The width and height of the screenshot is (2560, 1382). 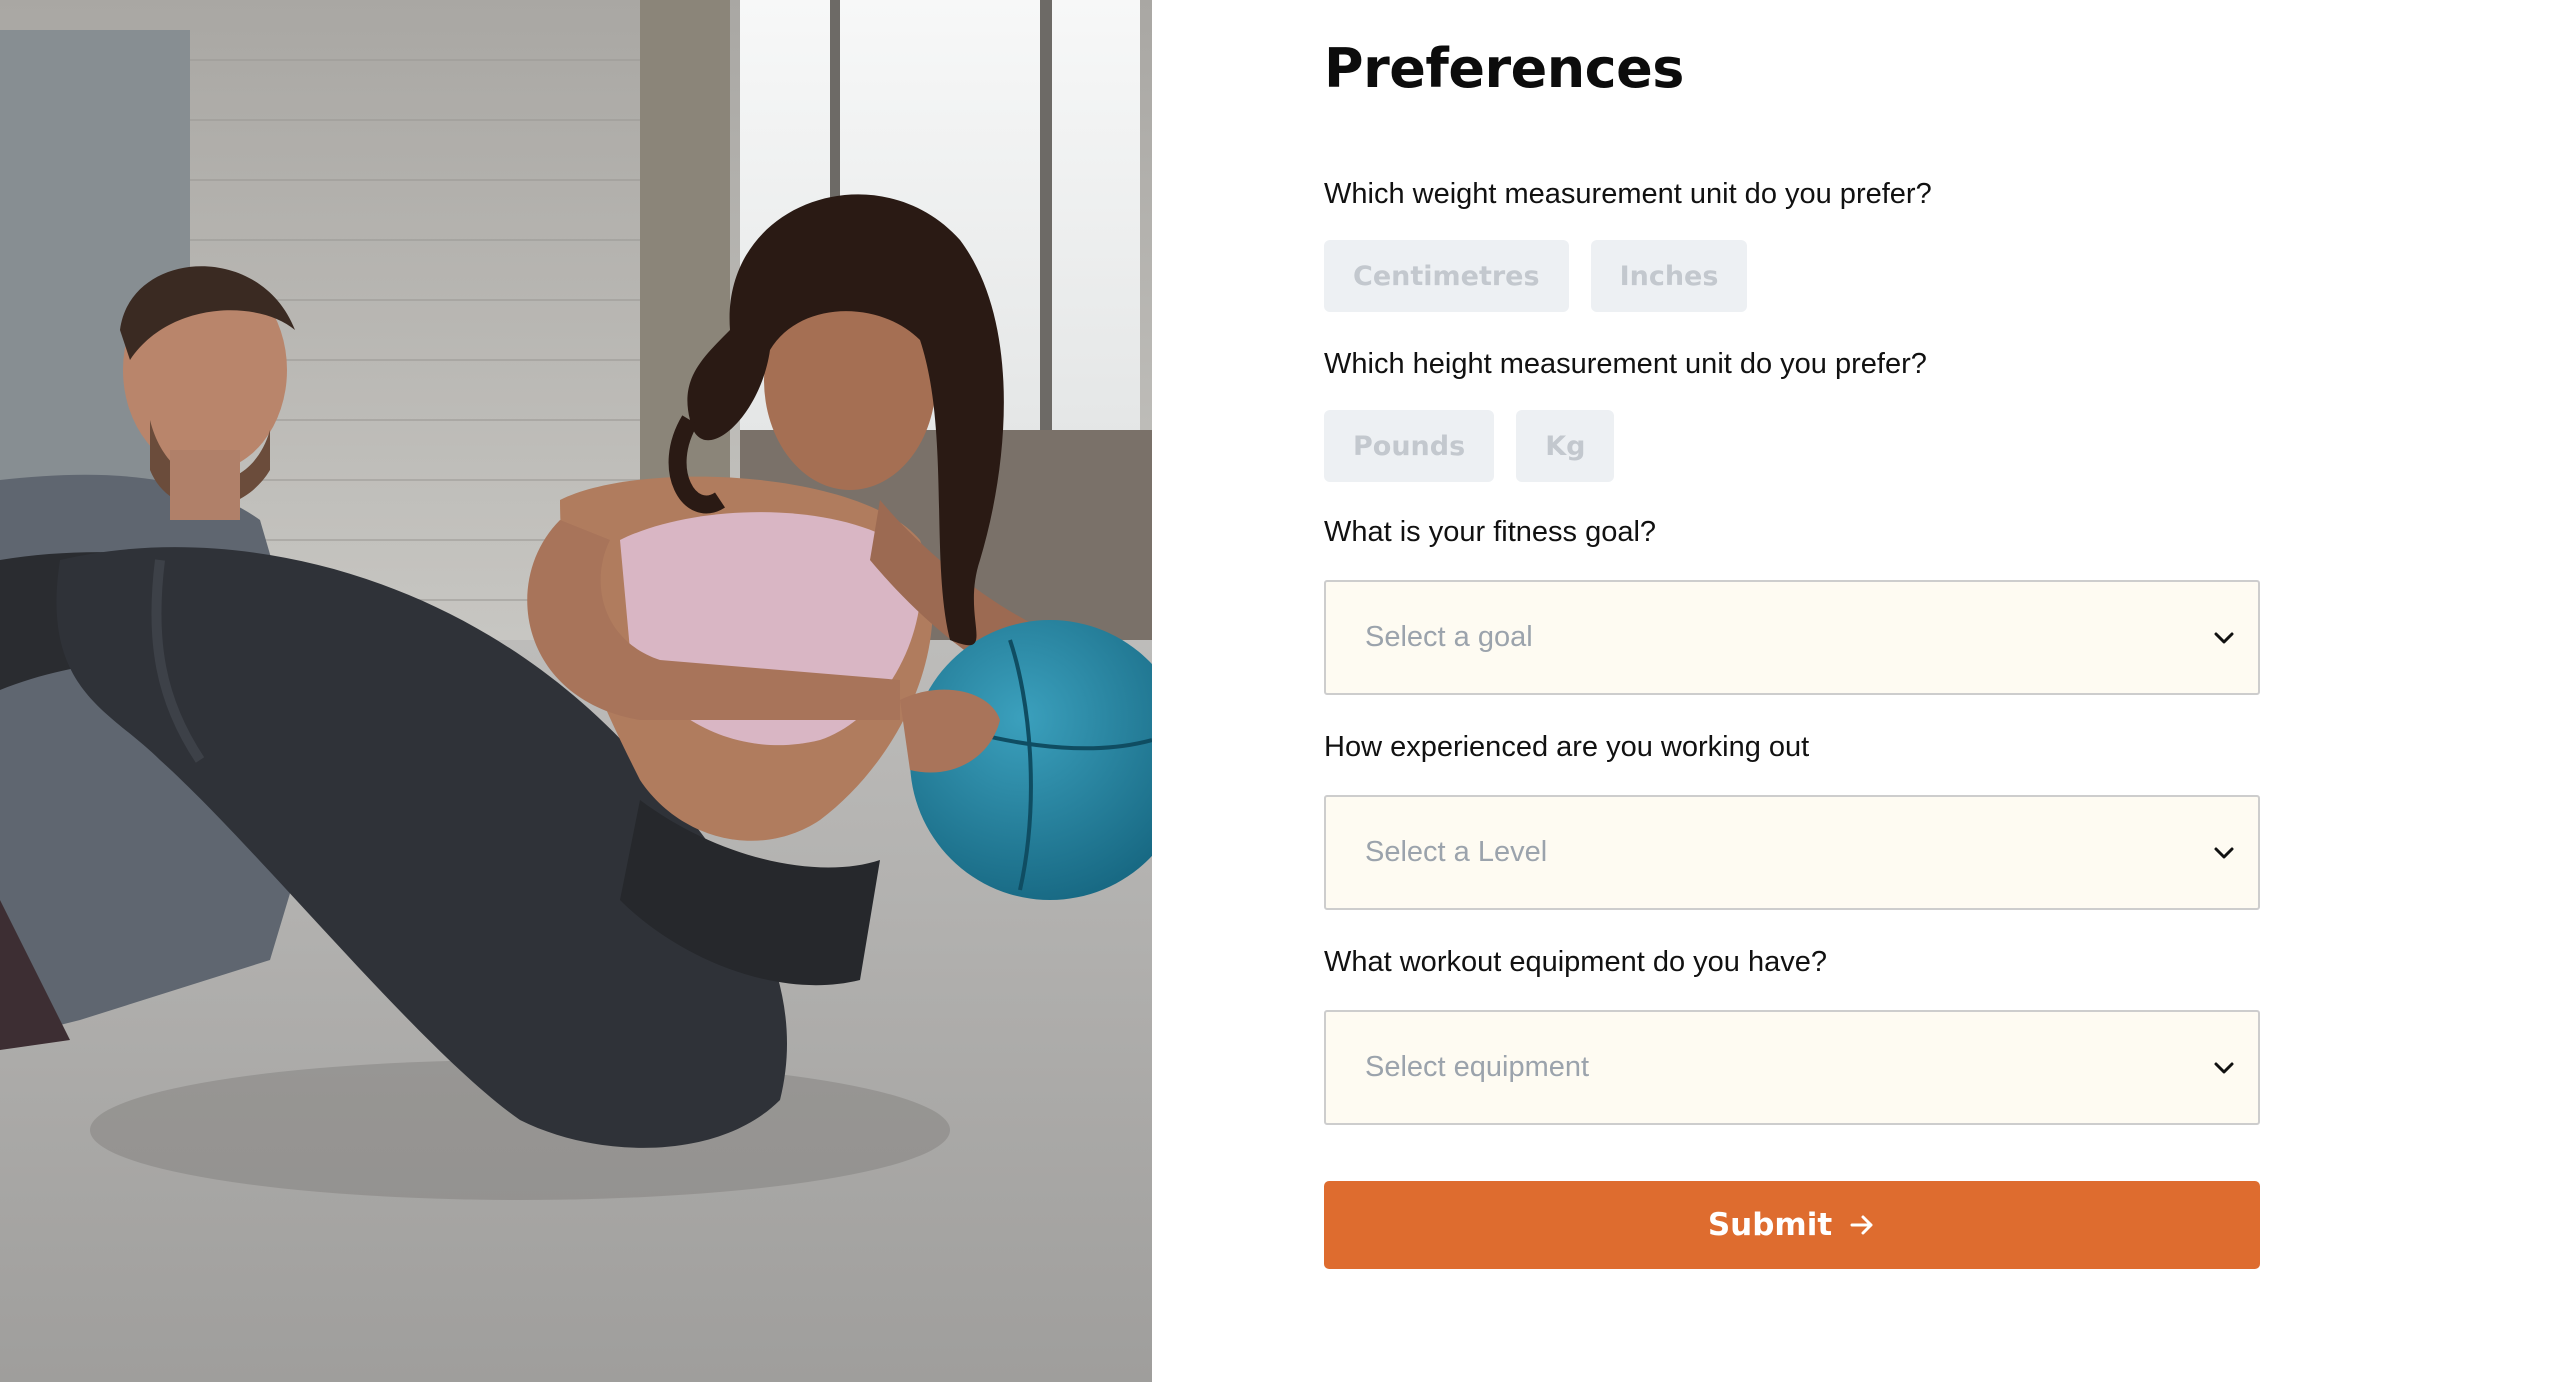 I want to click on weight-unit-options: Centimetres Inches, so click(x=1792, y=276).